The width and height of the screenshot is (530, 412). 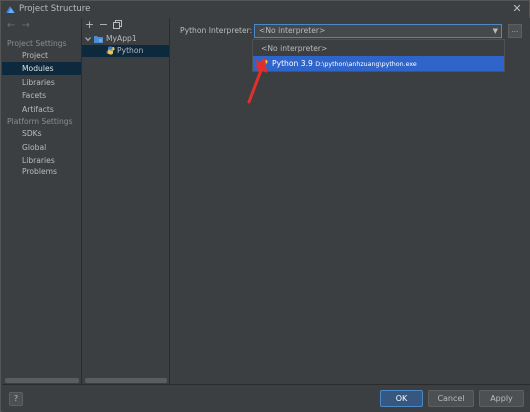 What do you see at coordinates (13, 25) in the screenshot?
I see `back-arrow-icon: ←` at bounding box center [13, 25].